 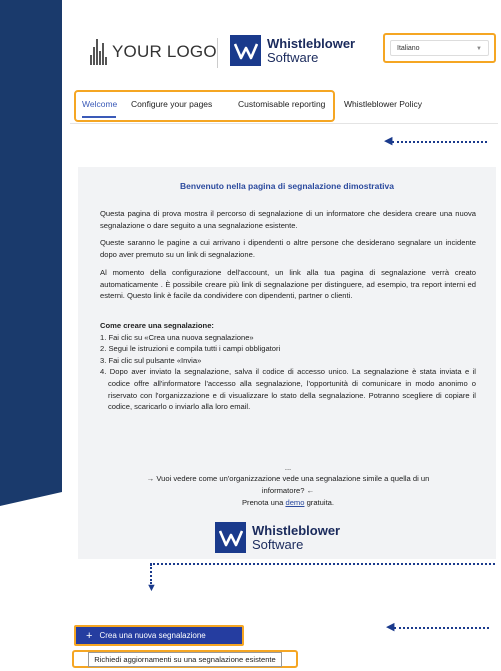 I want to click on create-report-label: Crea una nuova segnalazione, so click(x=152, y=635).